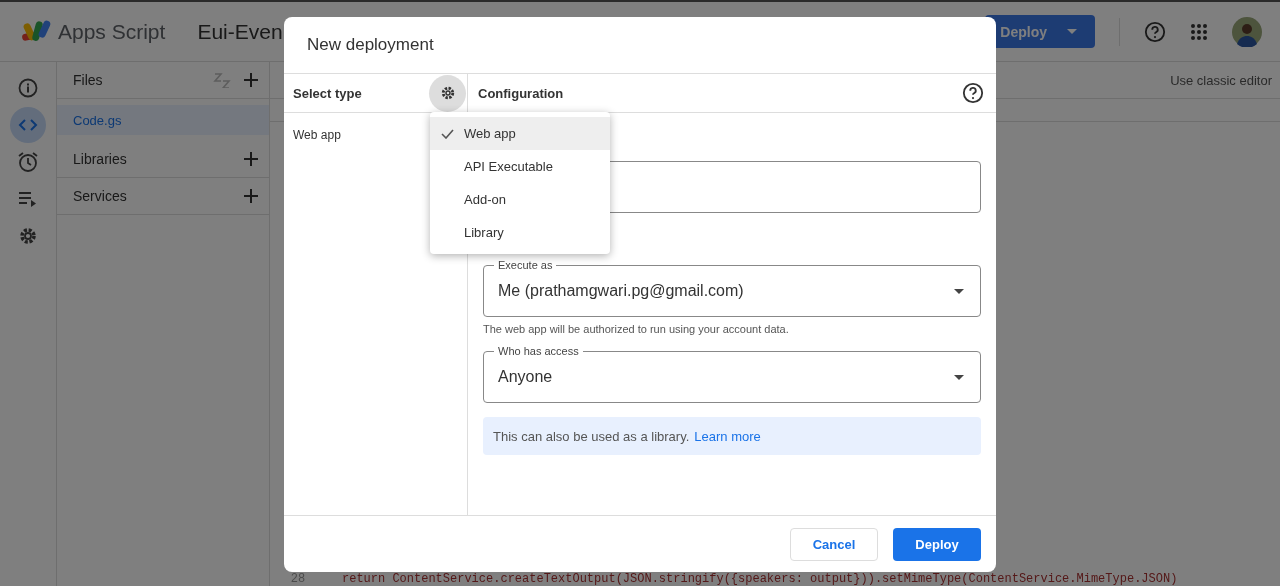 The height and width of the screenshot is (586, 1280). What do you see at coordinates (28, 162) in the screenshot?
I see `alarm-clock-icon` at bounding box center [28, 162].